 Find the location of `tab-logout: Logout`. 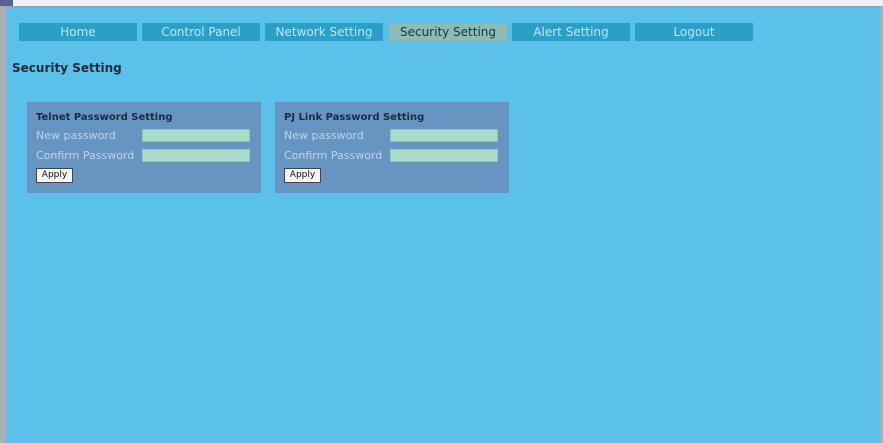

tab-logout: Logout is located at coordinates (694, 32).